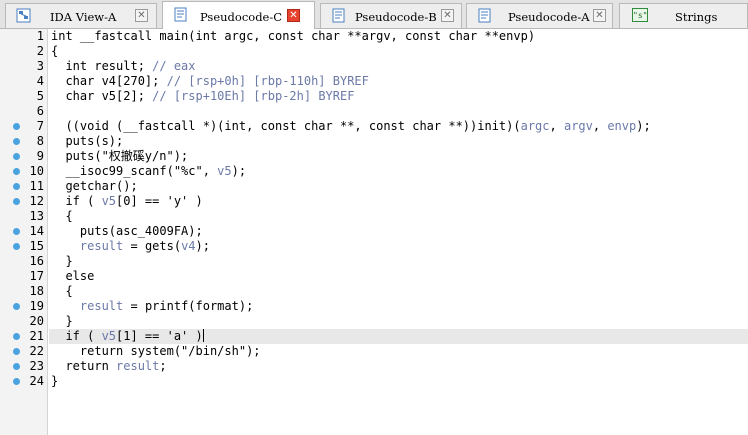  I want to click on code-text: result = gets(v4);, so click(130, 246).